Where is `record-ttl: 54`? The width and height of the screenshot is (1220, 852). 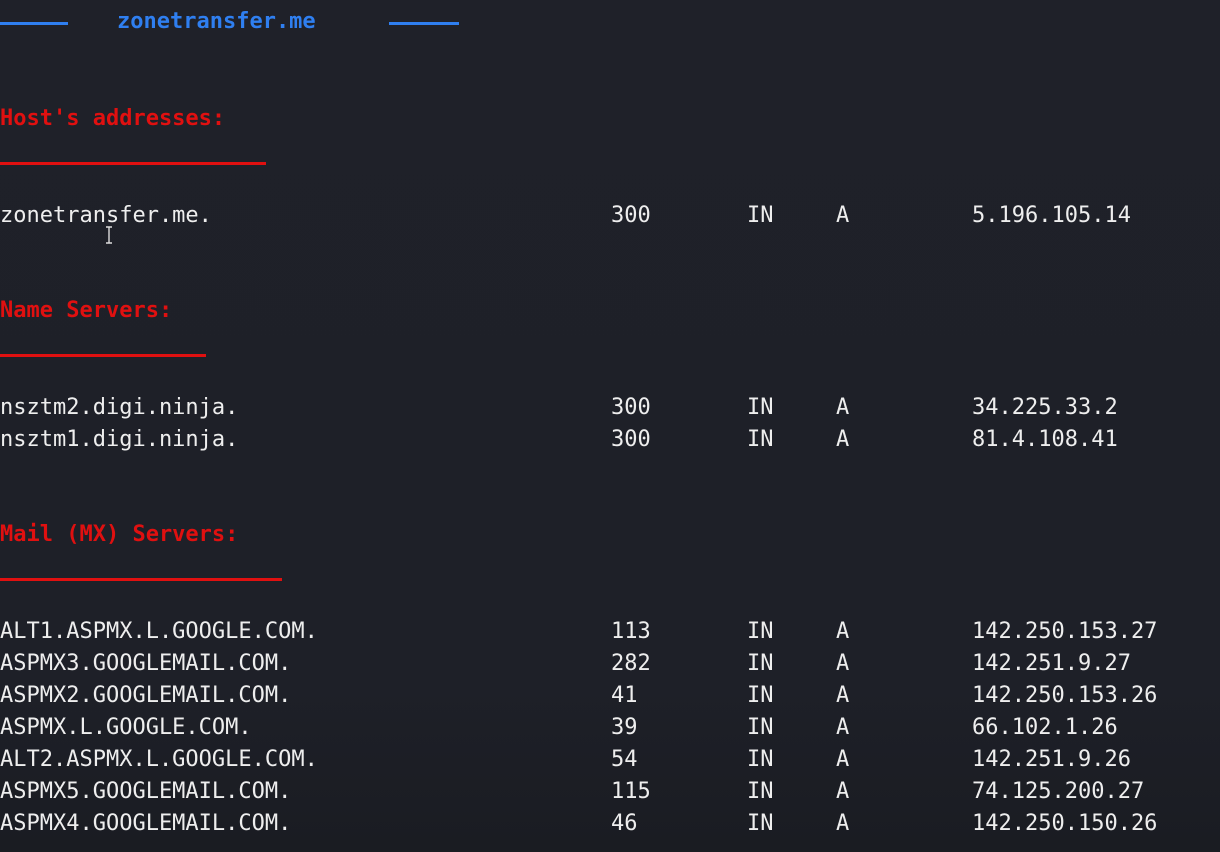
record-ttl: 54 is located at coordinates (624, 759).